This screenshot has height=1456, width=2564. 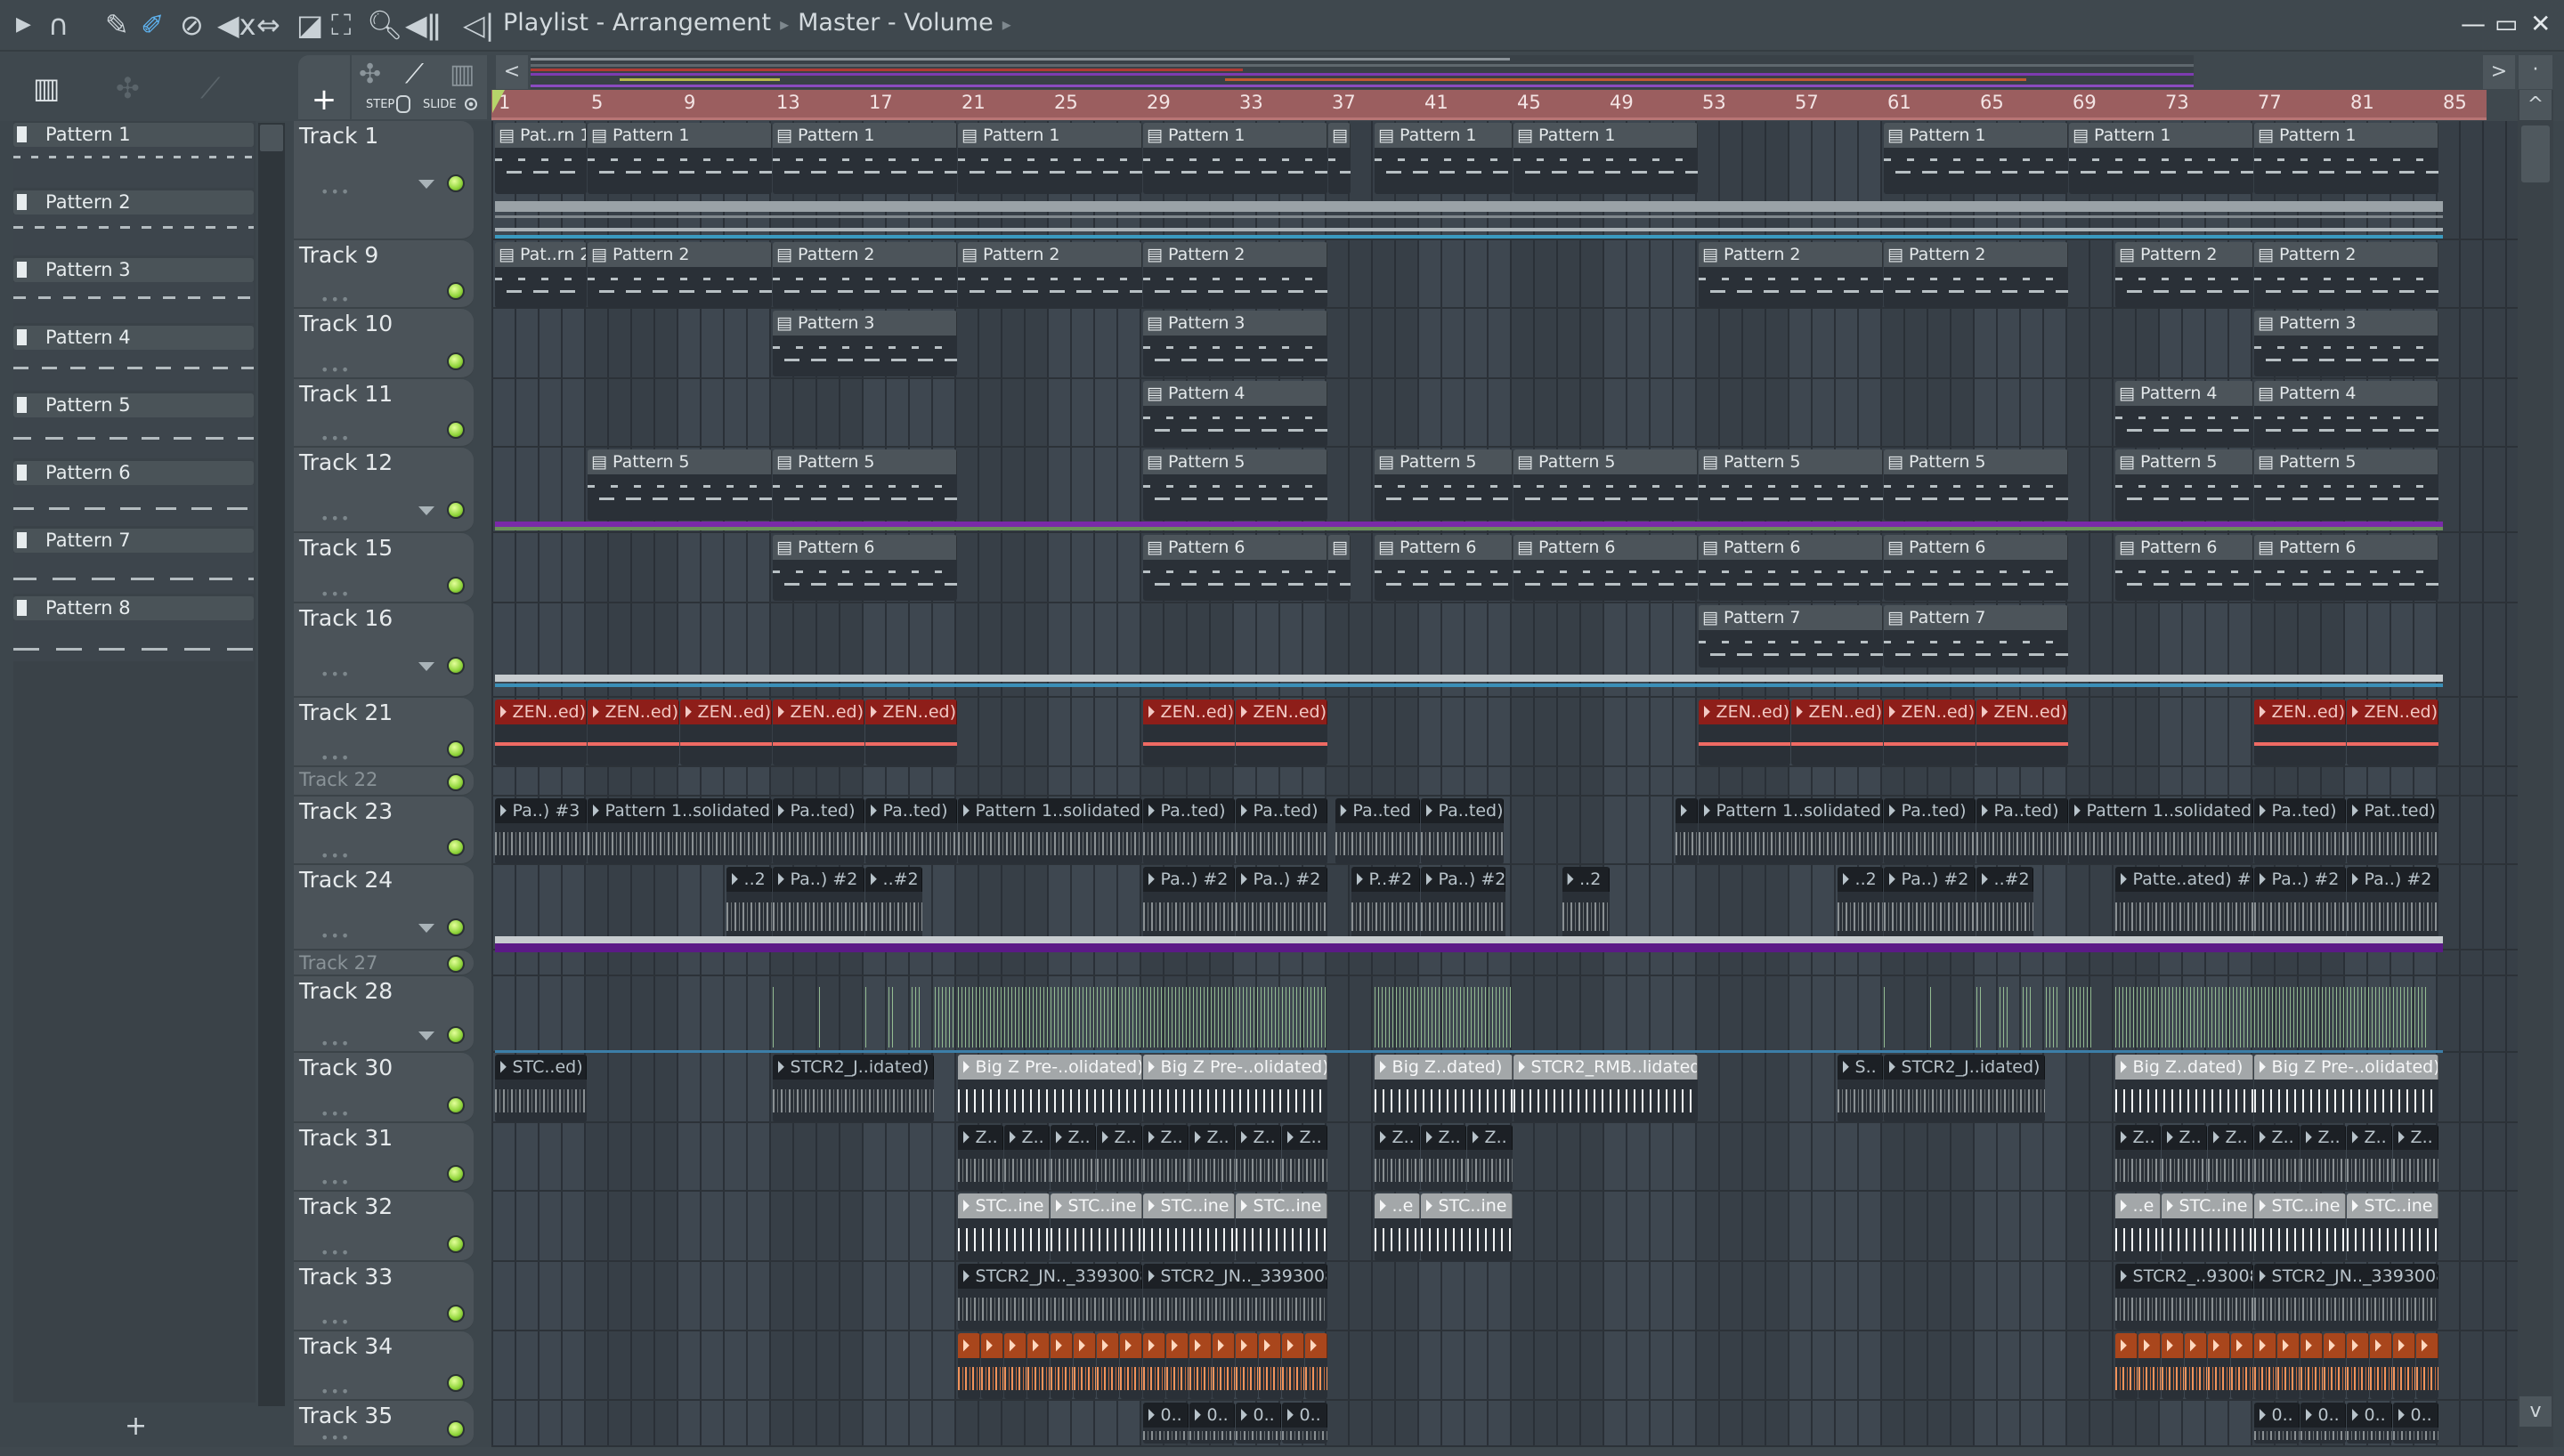 What do you see at coordinates (1050, 810) in the screenshot?
I see `clip-header: ⏵ Pattern 1..solidated` at bounding box center [1050, 810].